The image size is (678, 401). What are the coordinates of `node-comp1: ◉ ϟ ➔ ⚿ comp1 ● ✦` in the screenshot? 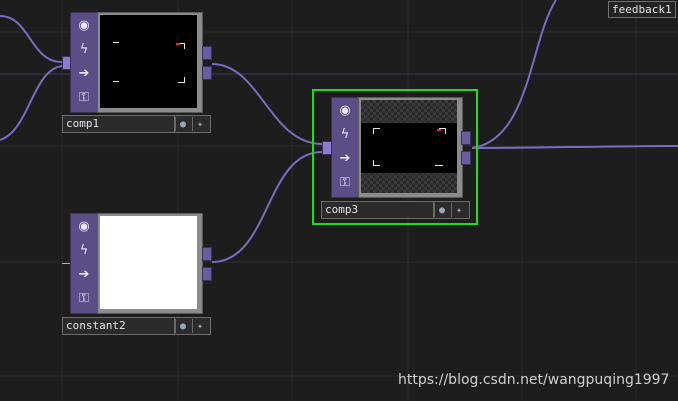 It's located at (137, 73).